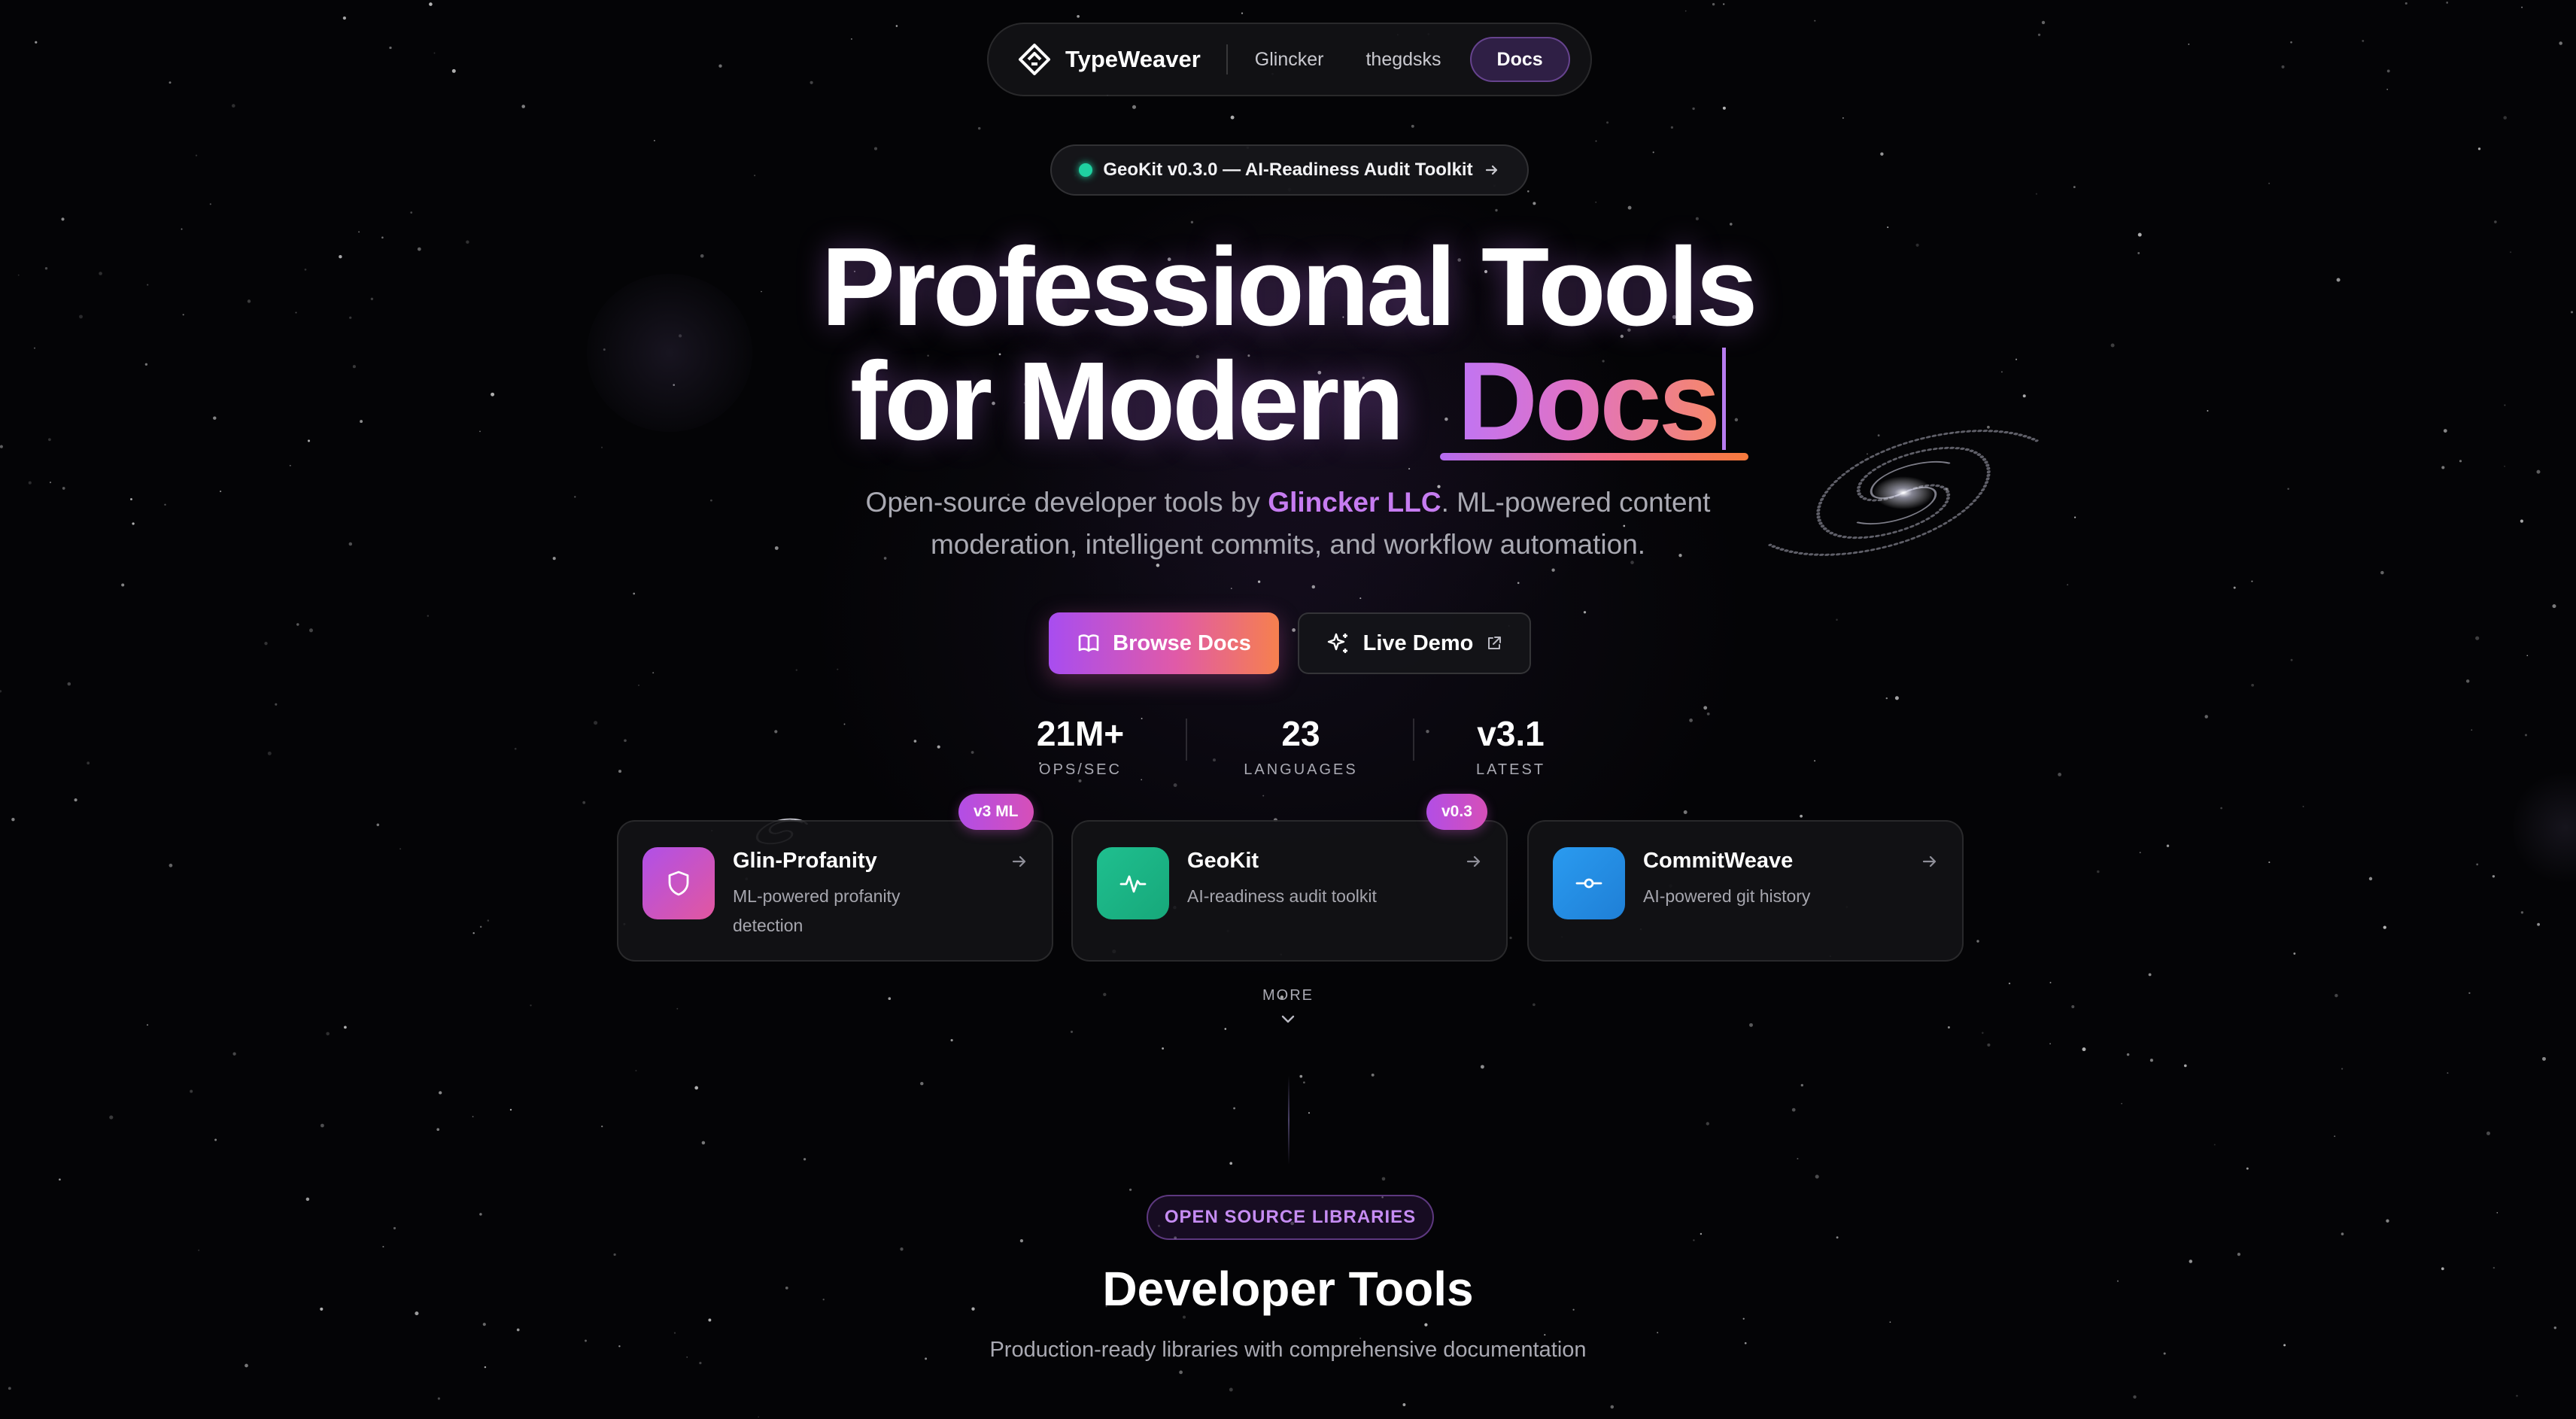 The image size is (2576, 1419). Describe the element at coordinates (1745, 891) in the screenshot. I see `card-commitweave: CommitWeave AI-powered git history` at that location.